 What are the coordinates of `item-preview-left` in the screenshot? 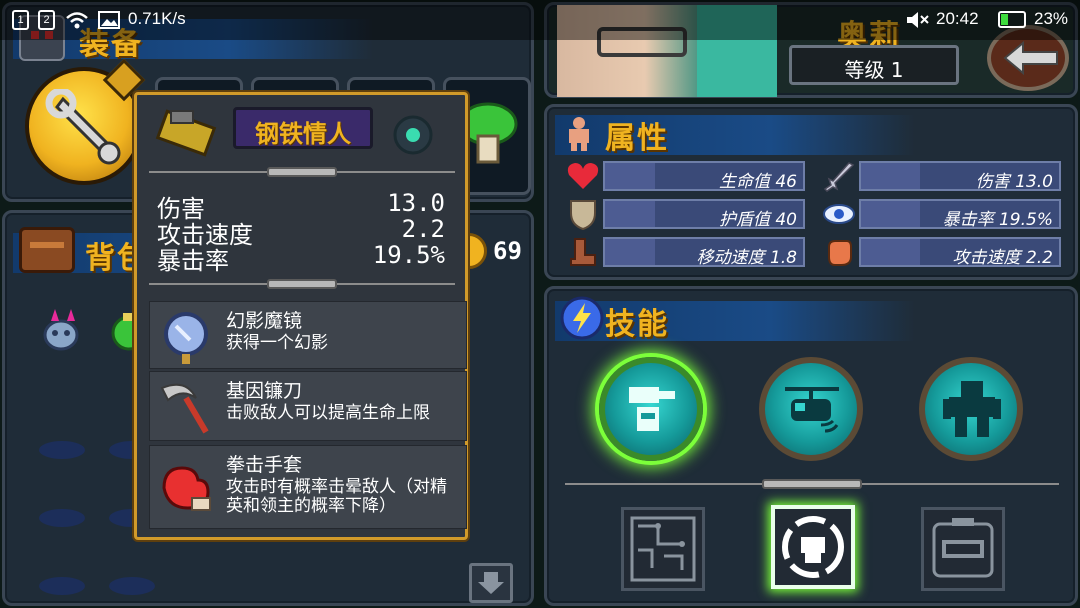 It's located at (186, 132).